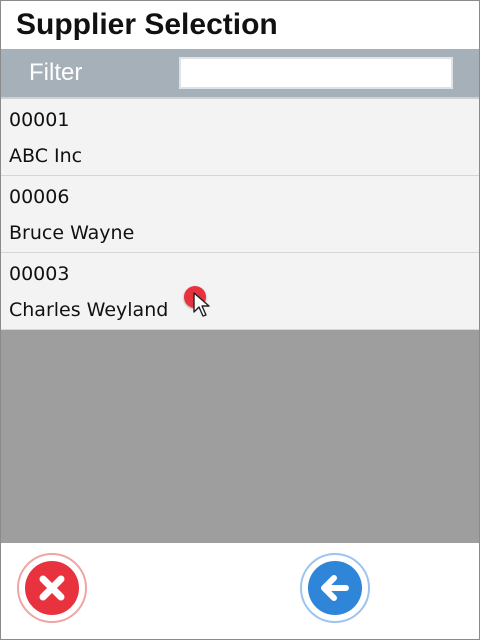 This screenshot has width=480, height=640. What do you see at coordinates (39, 274) in the screenshot?
I see `supplier-code: 00003` at bounding box center [39, 274].